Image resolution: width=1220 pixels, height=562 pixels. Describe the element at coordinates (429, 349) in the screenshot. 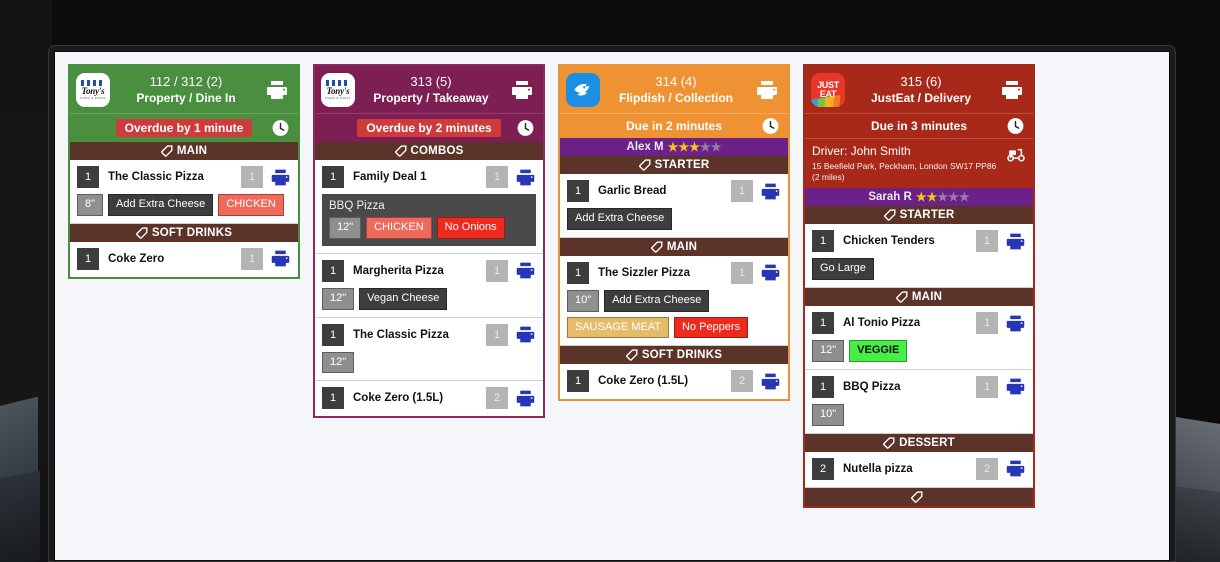

I see `ticket-item: 1 The Classic Pizza 1 12"` at that location.